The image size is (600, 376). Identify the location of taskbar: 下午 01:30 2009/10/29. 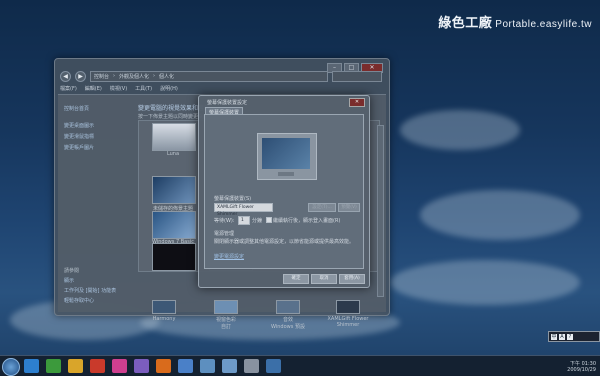
(300, 365).